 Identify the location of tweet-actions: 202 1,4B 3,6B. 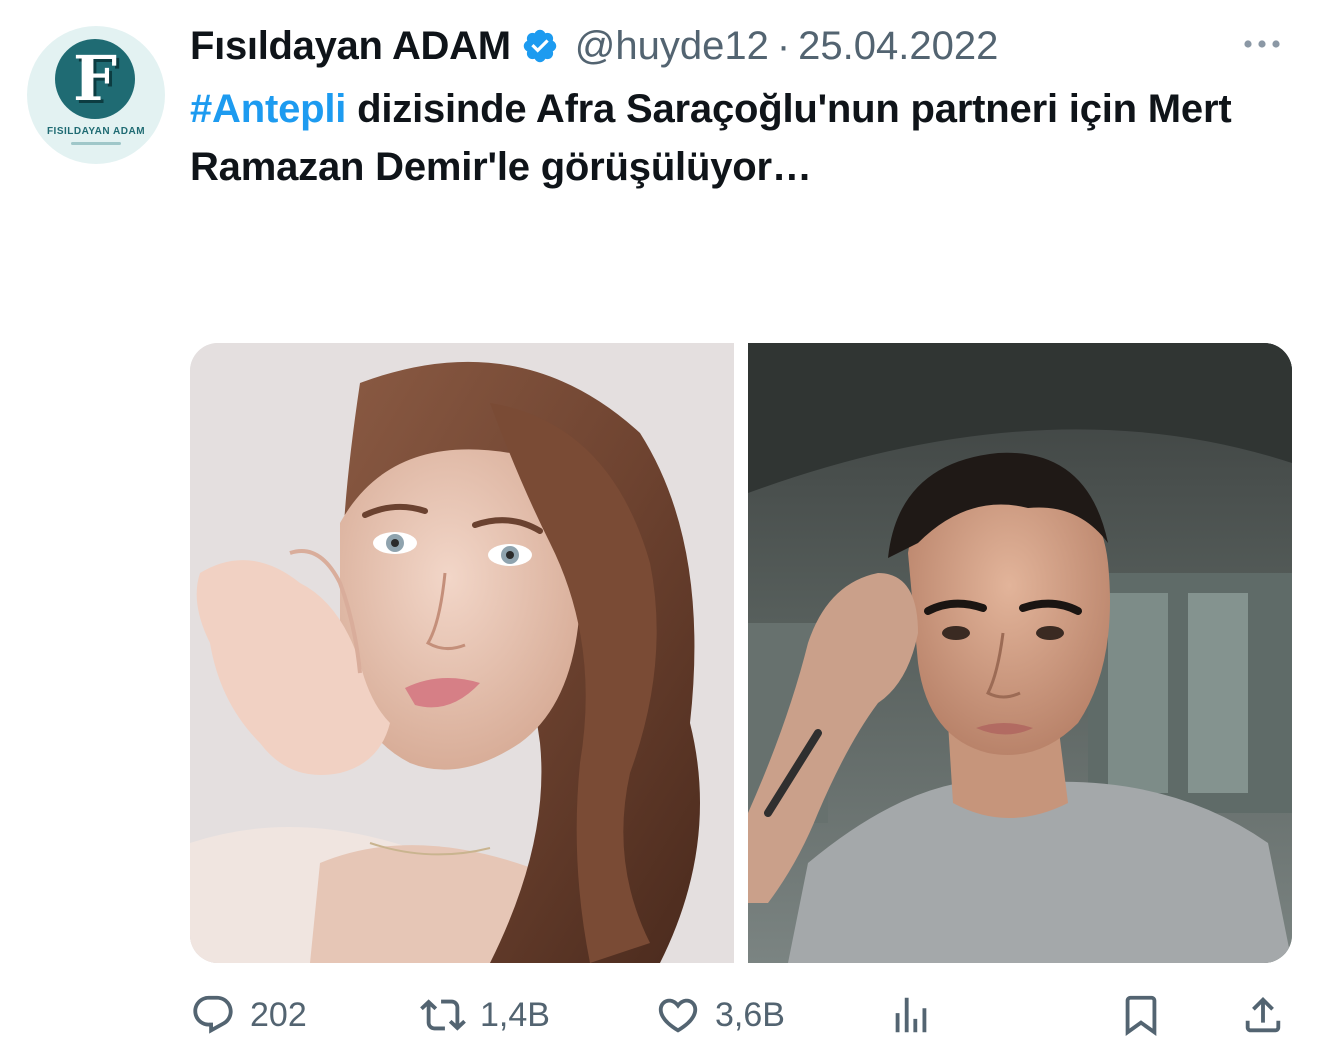
(745, 1015).